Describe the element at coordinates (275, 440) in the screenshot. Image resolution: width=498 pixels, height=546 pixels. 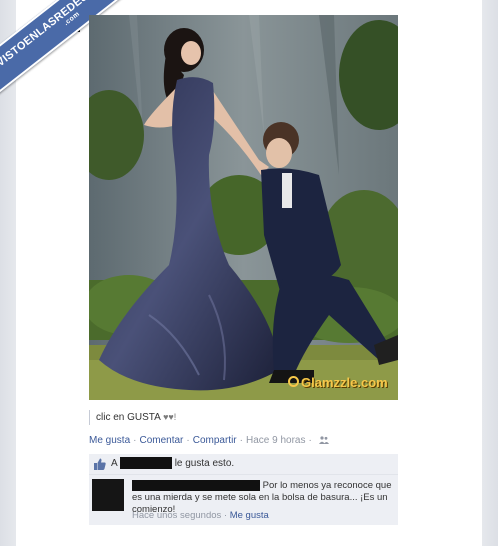
I see `post-timestamp: Hace 9 horas` at that location.